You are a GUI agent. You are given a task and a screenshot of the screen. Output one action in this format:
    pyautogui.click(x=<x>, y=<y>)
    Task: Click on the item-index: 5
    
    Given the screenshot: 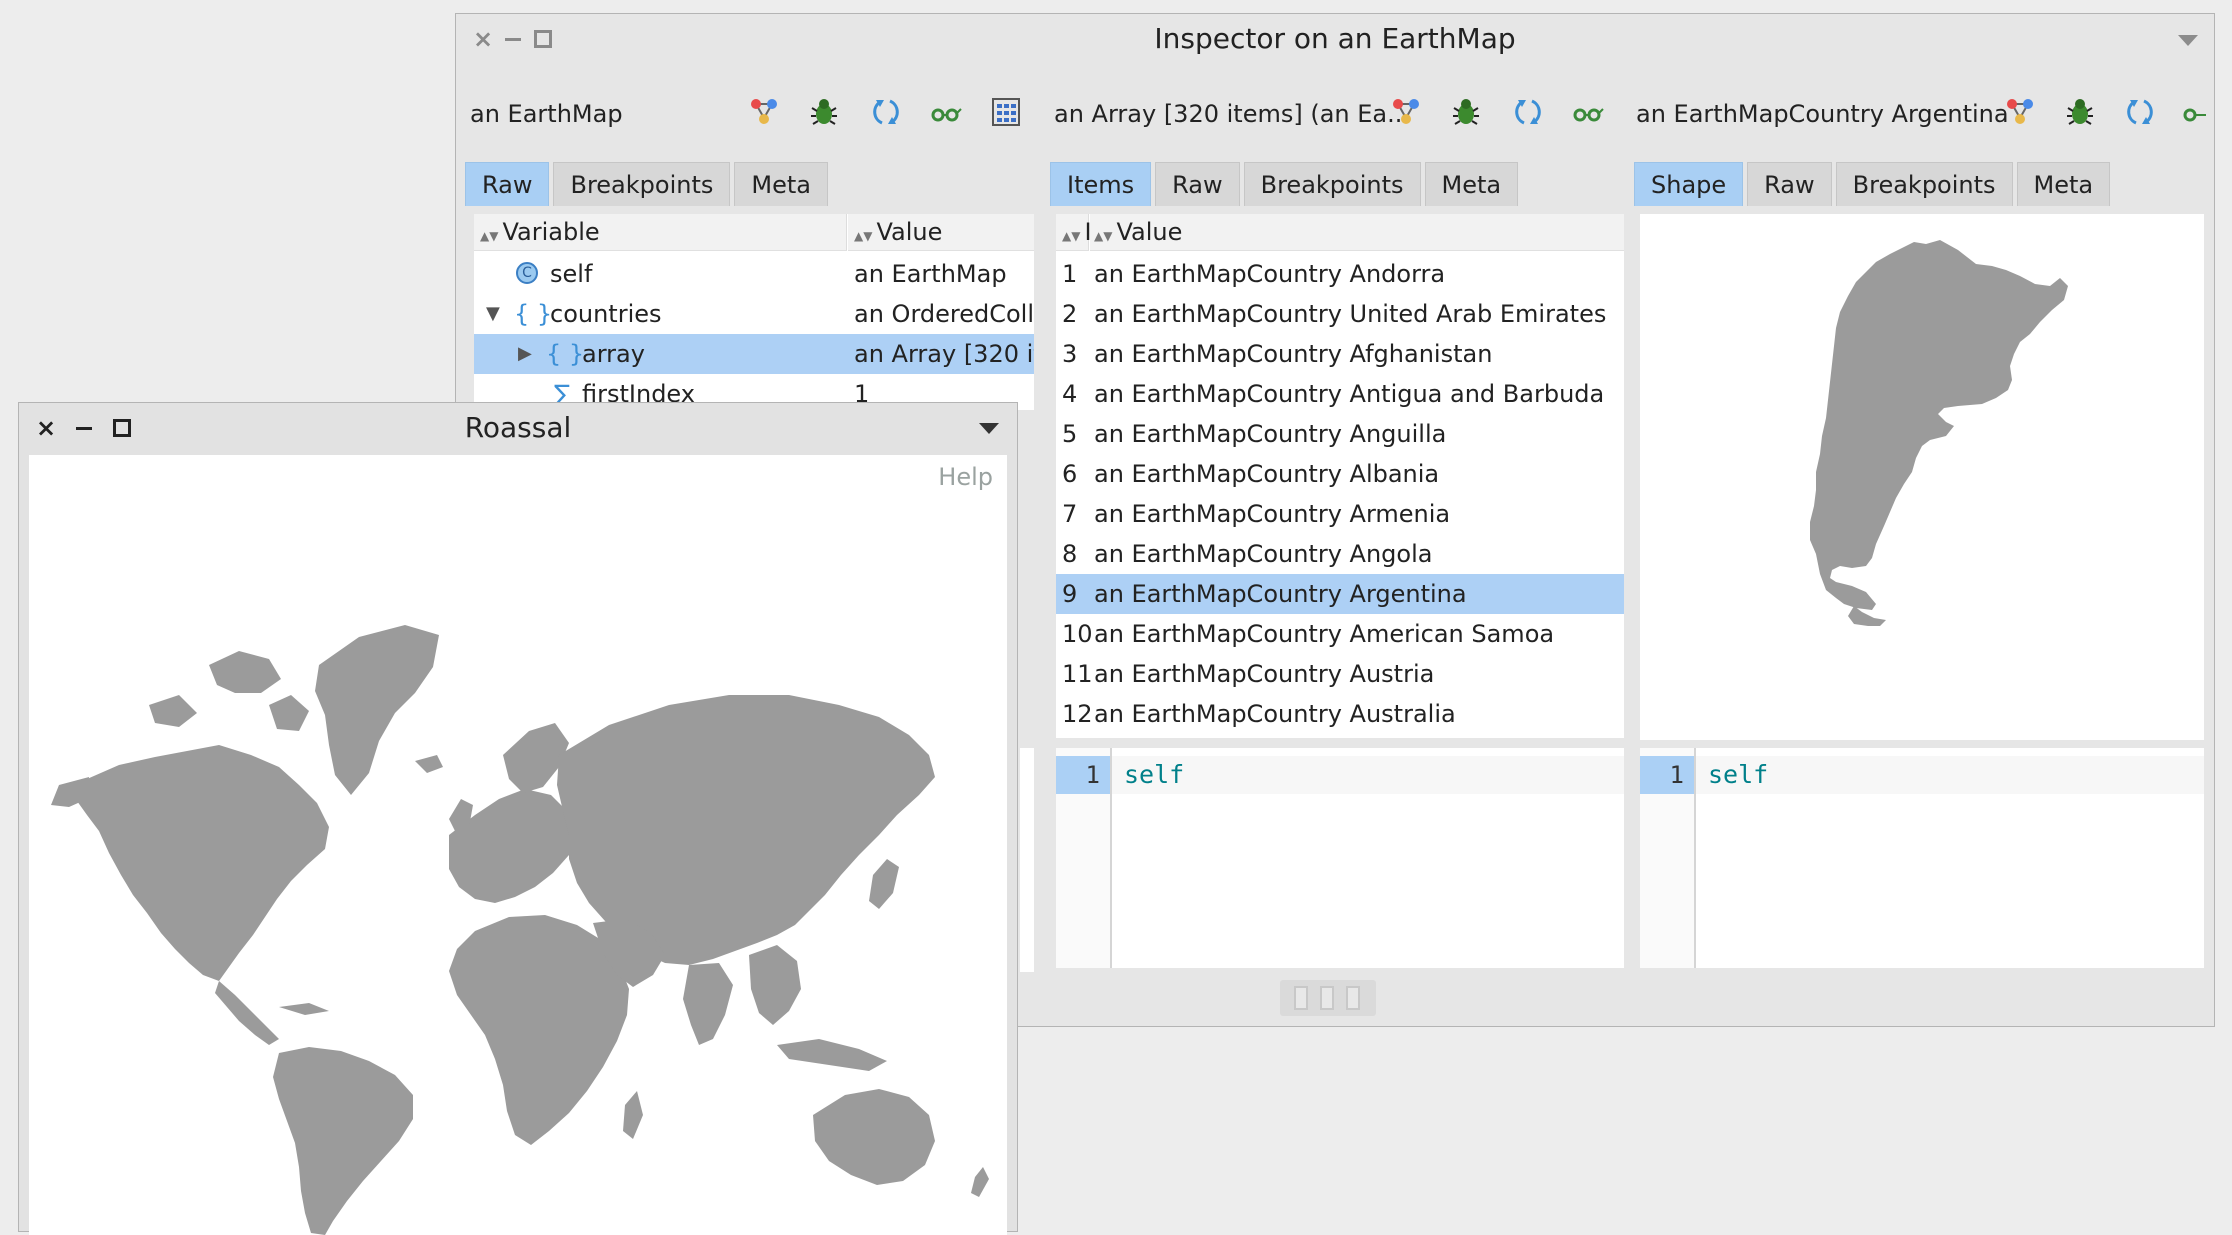 What is the action you would take?
    pyautogui.click(x=1070, y=434)
    